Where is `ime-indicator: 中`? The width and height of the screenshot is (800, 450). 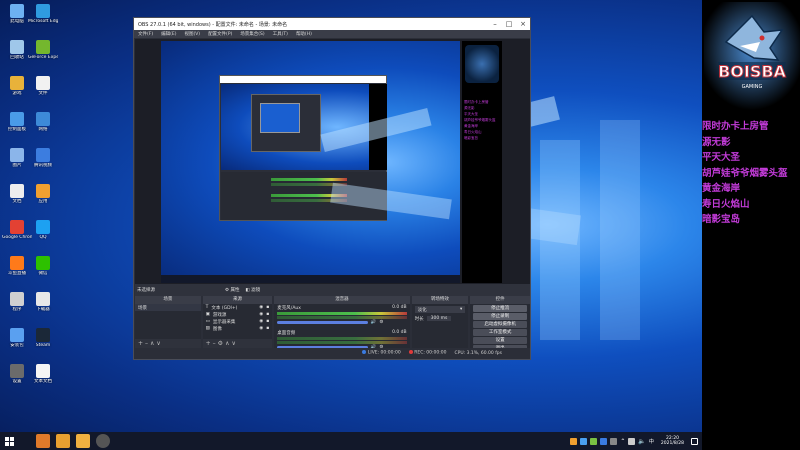
ime-indicator: 中 is located at coordinates (651, 441).